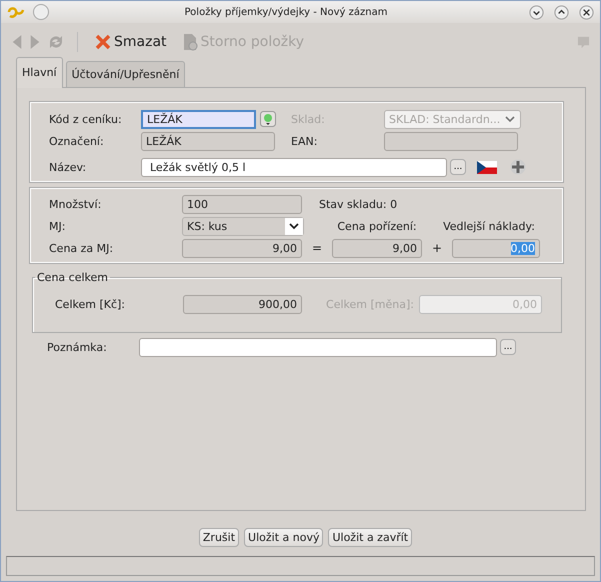 The height and width of the screenshot is (582, 601). What do you see at coordinates (86, 119) in the screenshot?
I see `field-label: Kód z ceníku:` at bounding box center [86, 119].